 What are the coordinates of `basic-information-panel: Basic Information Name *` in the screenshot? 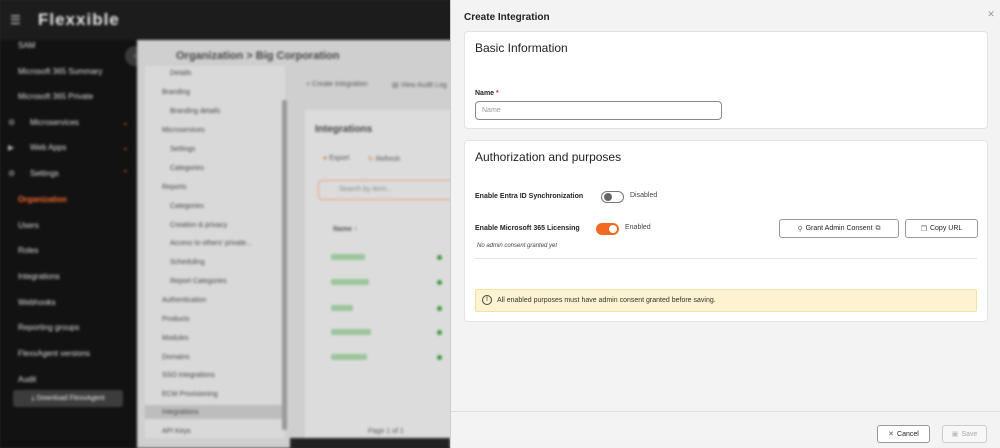 It's located at (726, 80).